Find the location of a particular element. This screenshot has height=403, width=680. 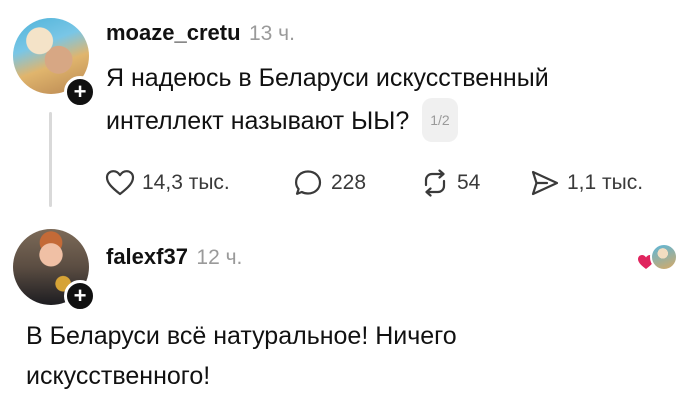

post-text-line-1: Я надеюсь в Беларуси искусственный is located at coordinates (327, 78).